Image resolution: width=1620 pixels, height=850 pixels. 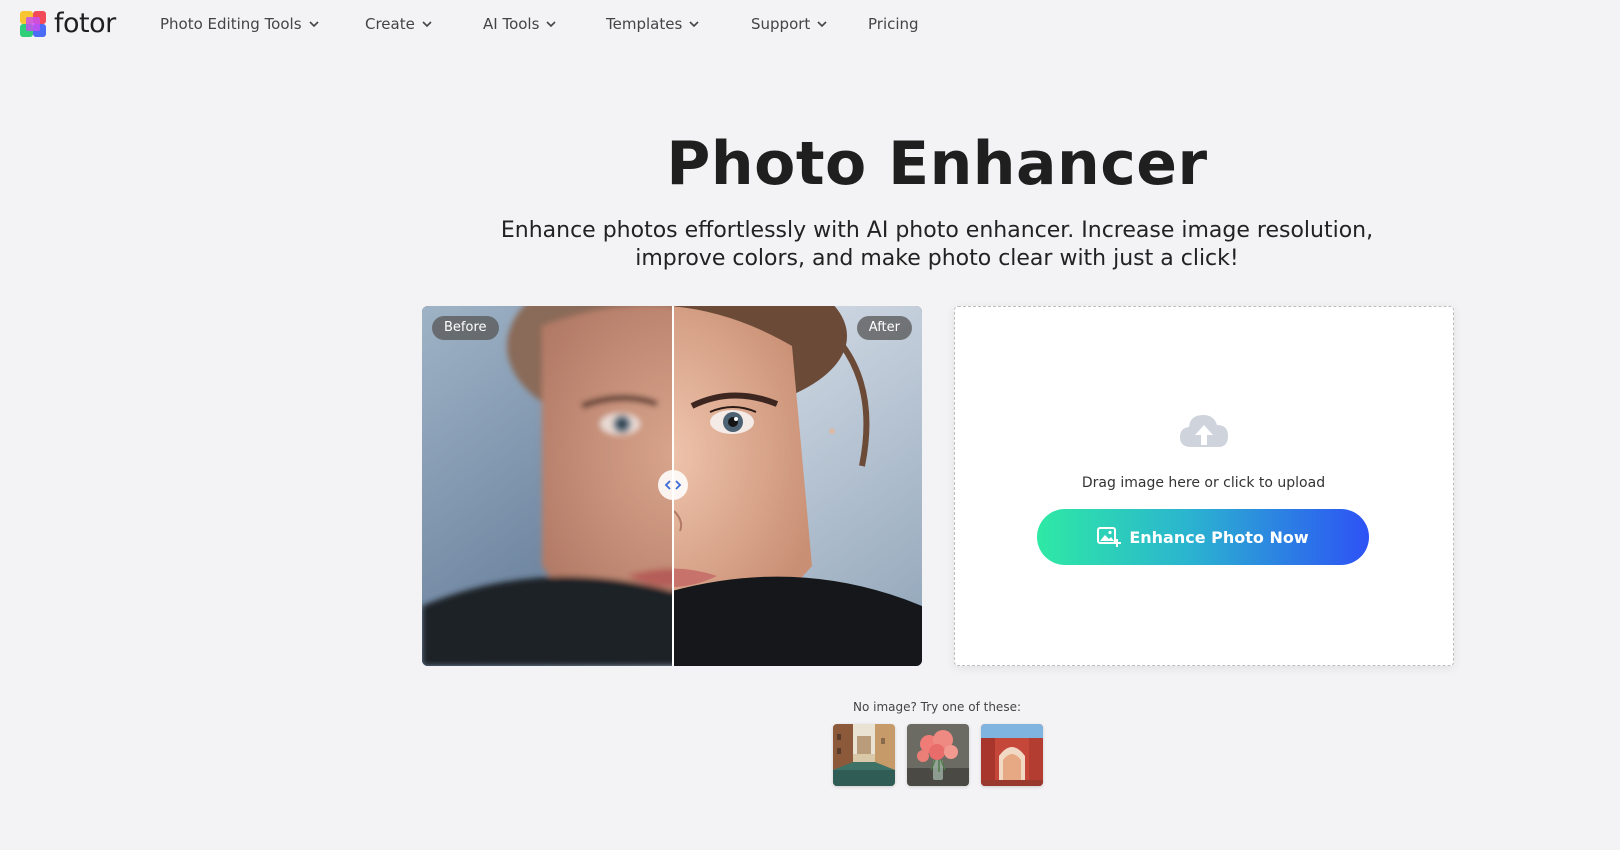 I want to click on nav-support: Support, so click(x=789, y=24).